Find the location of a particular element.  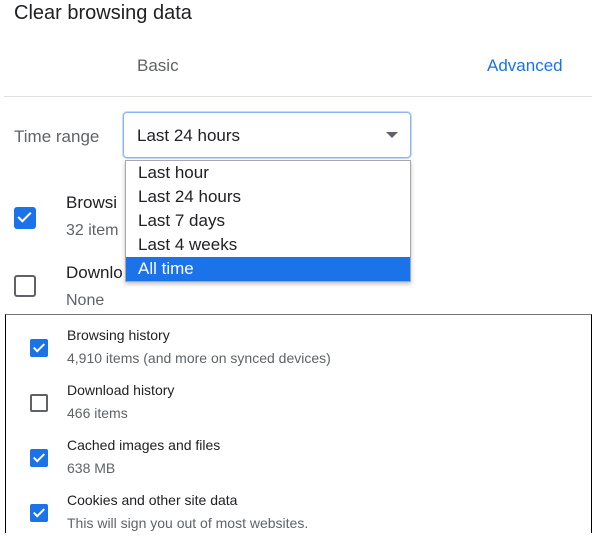

item-sub: 4,910 items (and more on synced devices) is located at coordinates (199, 358).